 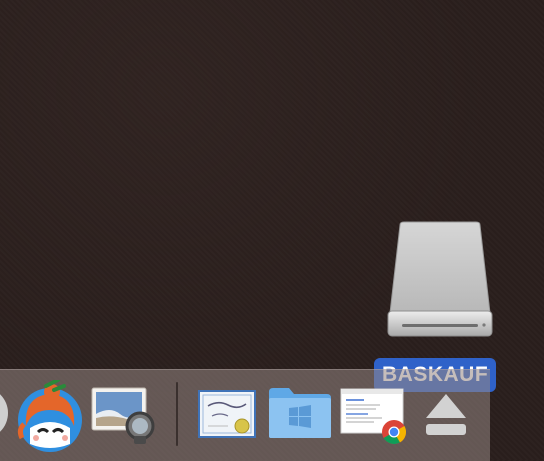 I want to click on app-partial-icon, so click(x=5, y=415).